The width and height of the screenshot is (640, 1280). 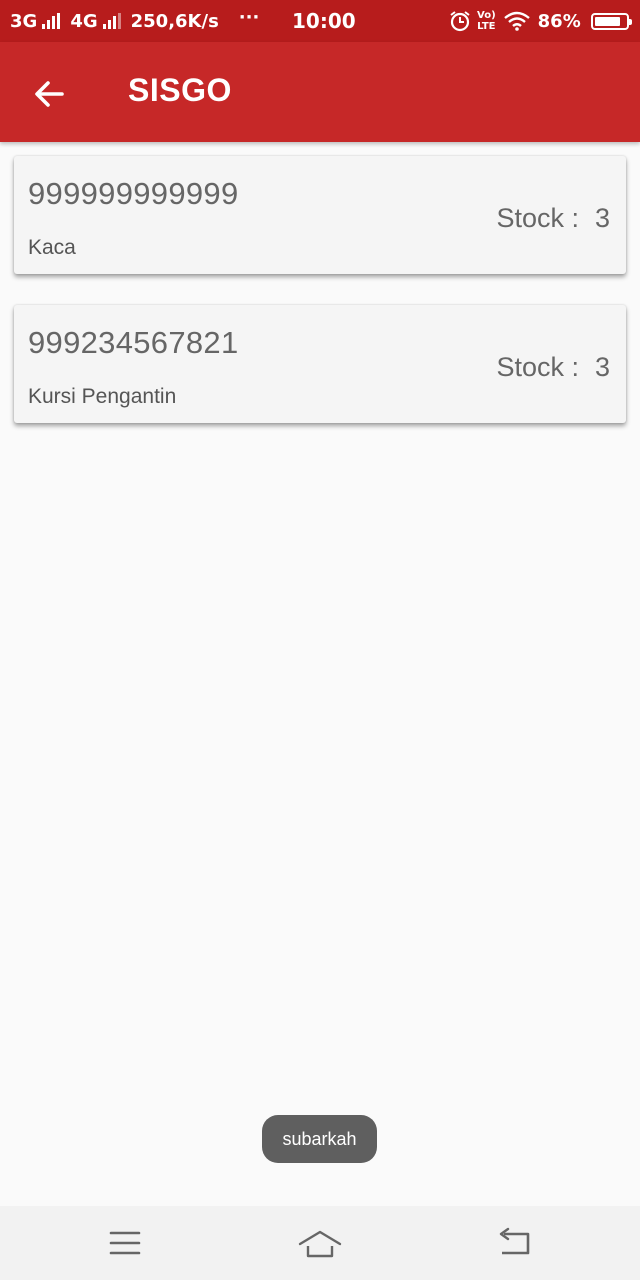 What do you see at coordinates (180, 90) in the screenshot?
I see `page-title: SISGO` at bounding box center [180, 90].